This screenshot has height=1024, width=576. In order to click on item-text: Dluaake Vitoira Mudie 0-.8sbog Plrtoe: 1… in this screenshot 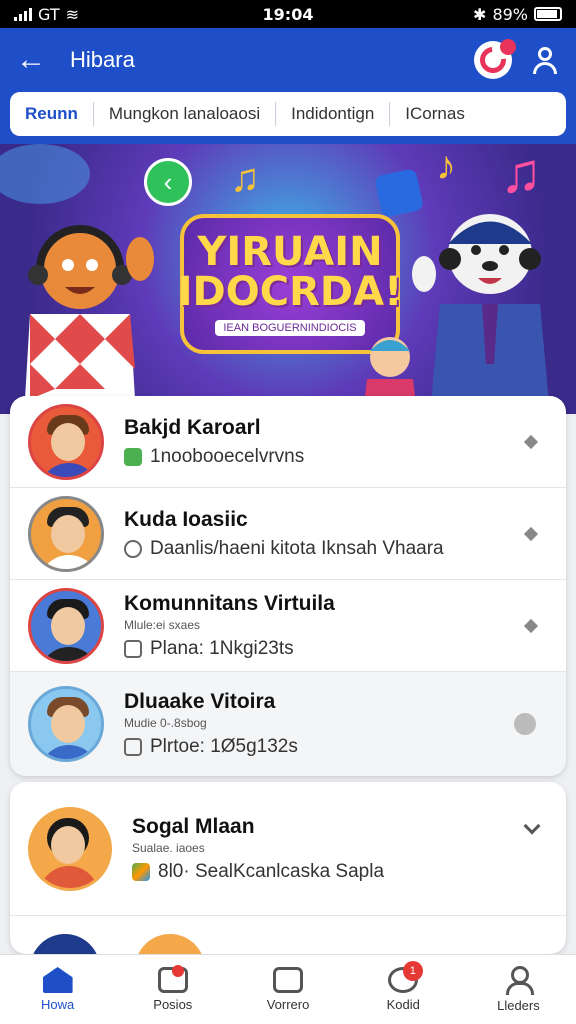, I will do `click(345, 724)`.